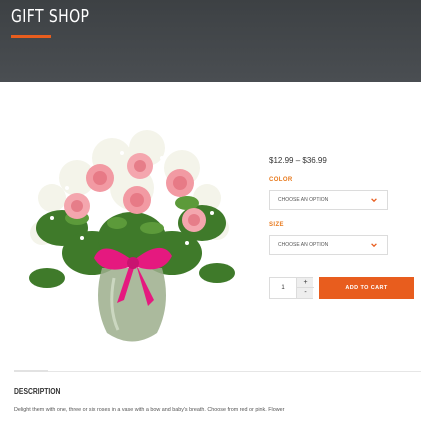  What do you see at coordinates (31, 371) in the screenshot?
I see `description-tab-marker` at bounding box center [31, 371].